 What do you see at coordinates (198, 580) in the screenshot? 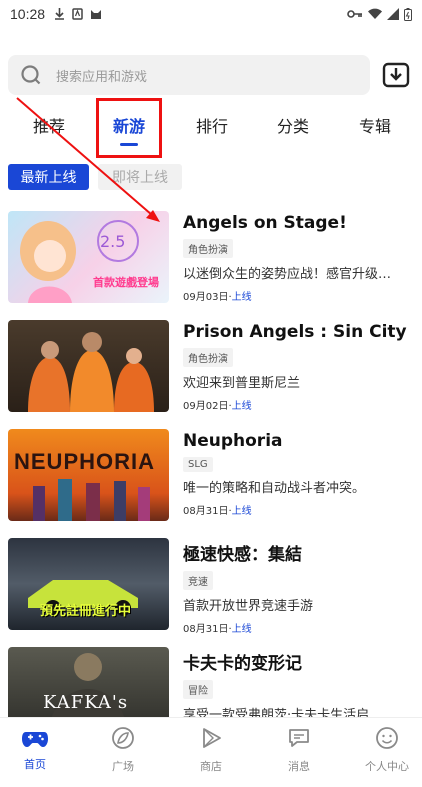
I see `game-tag: 竞速` at bounding box center [198, 580].